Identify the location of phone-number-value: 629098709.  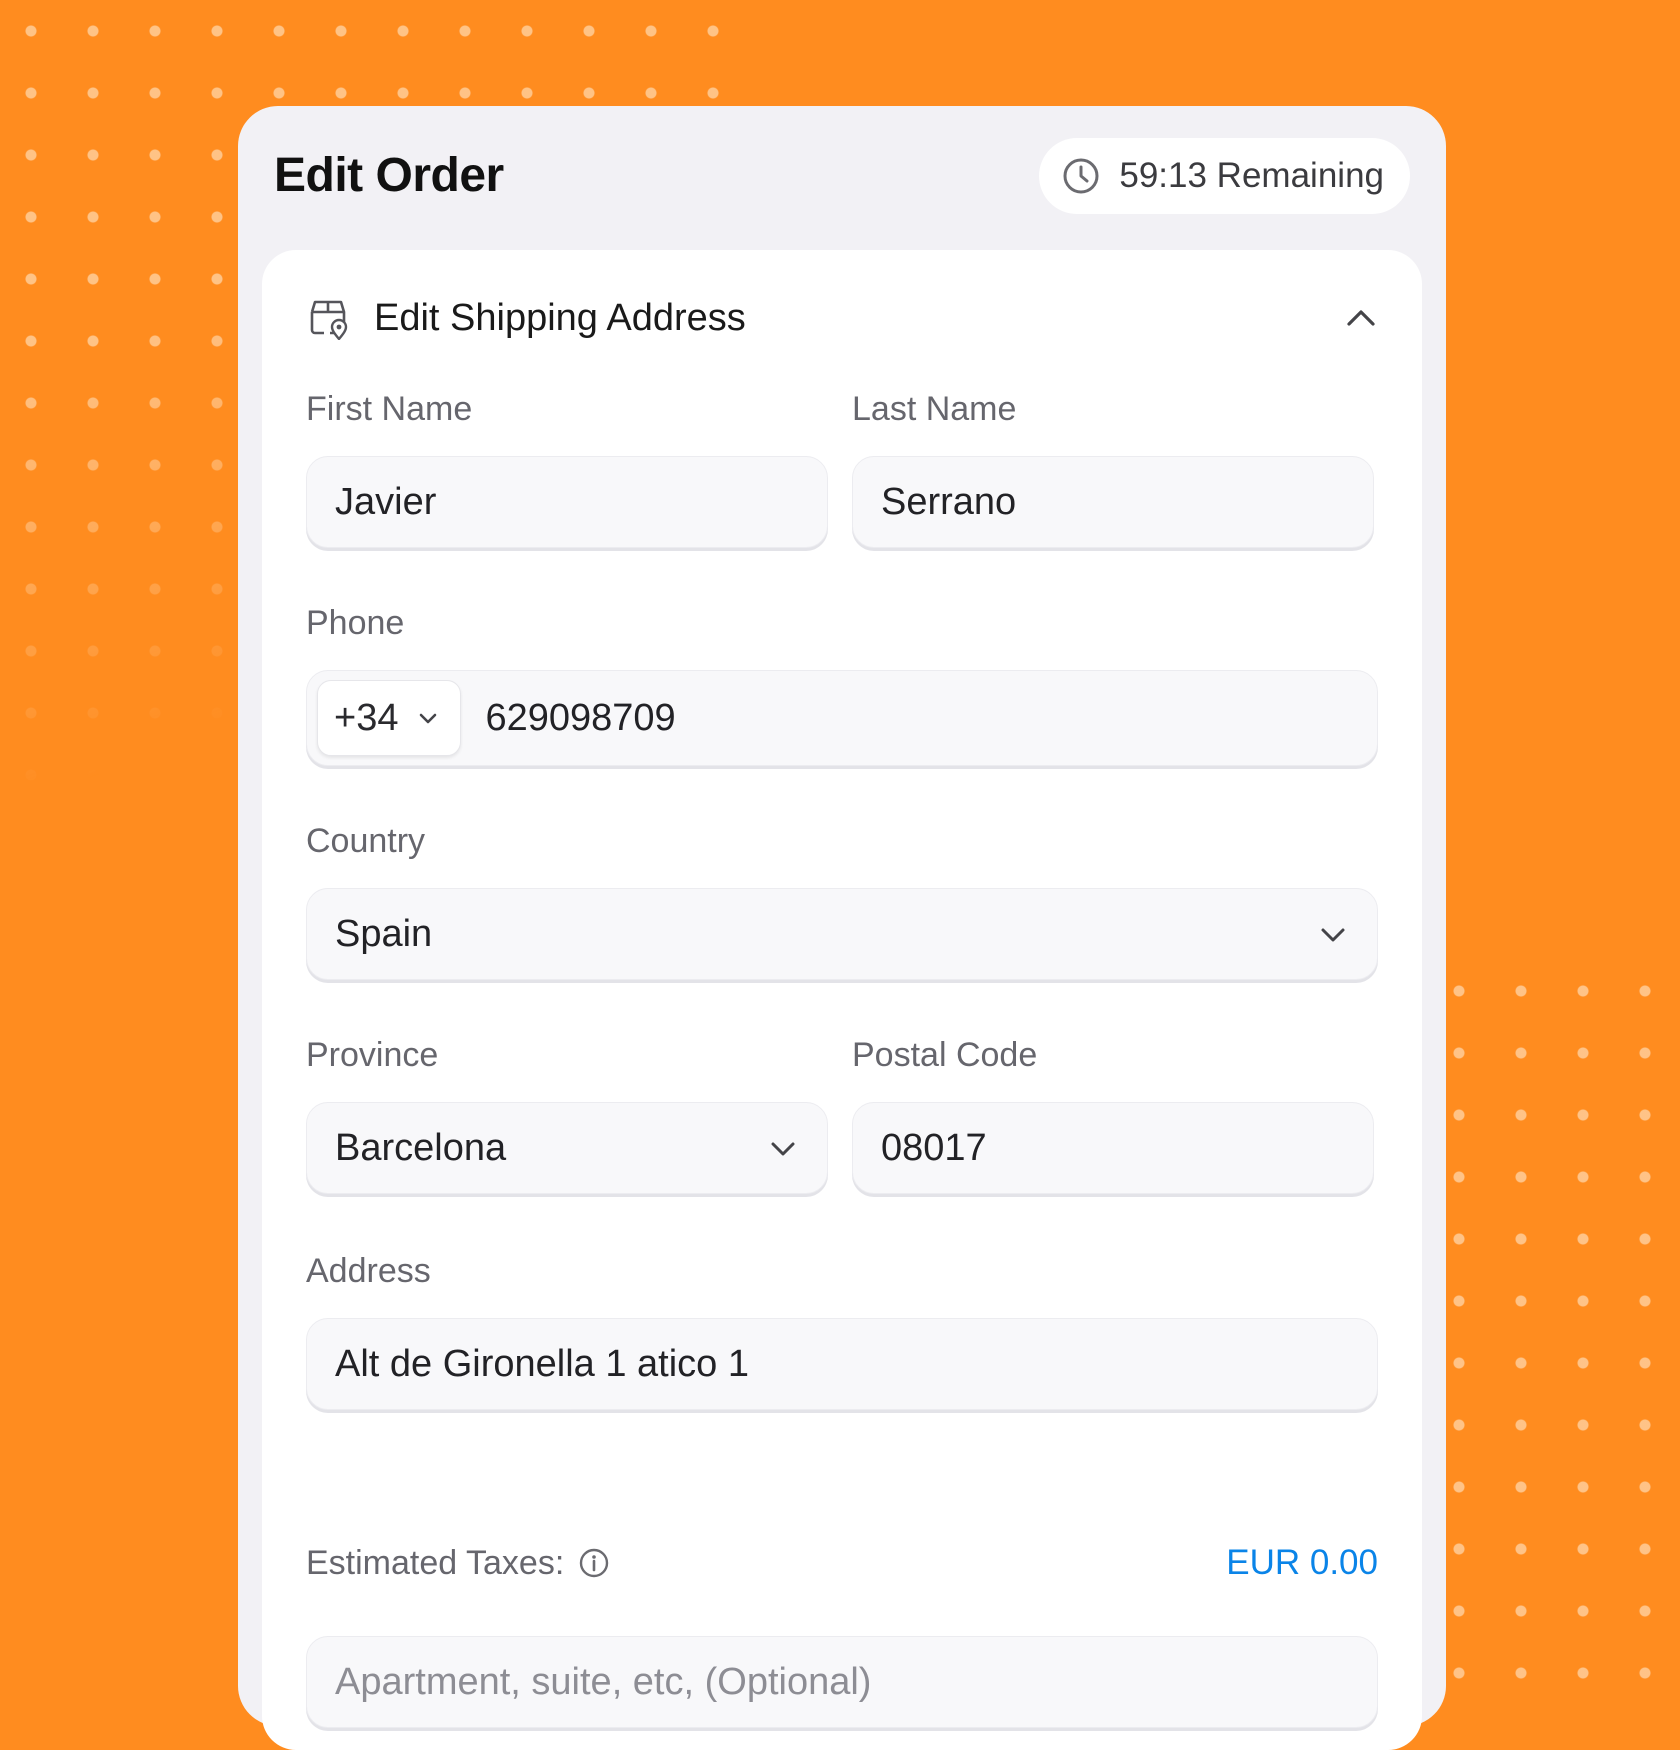
(580, 717).